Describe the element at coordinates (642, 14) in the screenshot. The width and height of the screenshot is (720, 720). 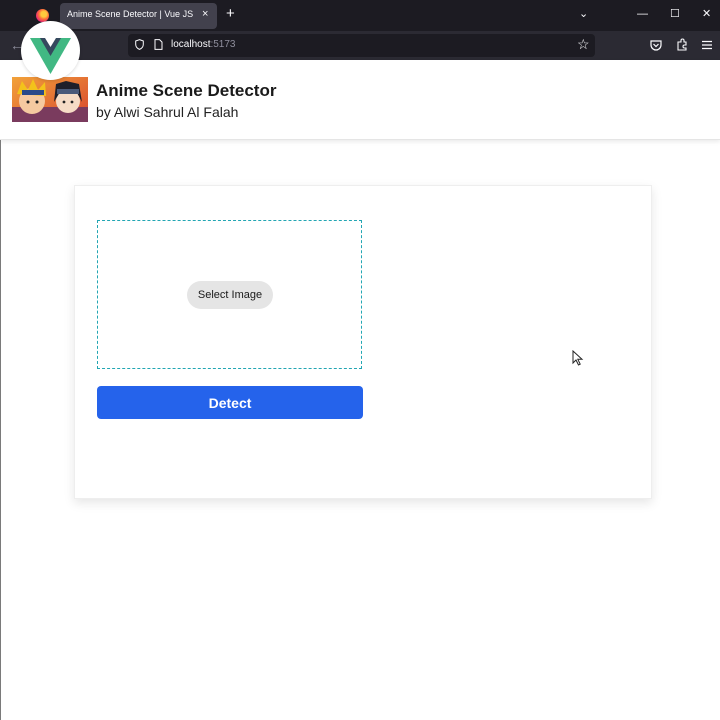
I see `minimize-icon: —` at that location.